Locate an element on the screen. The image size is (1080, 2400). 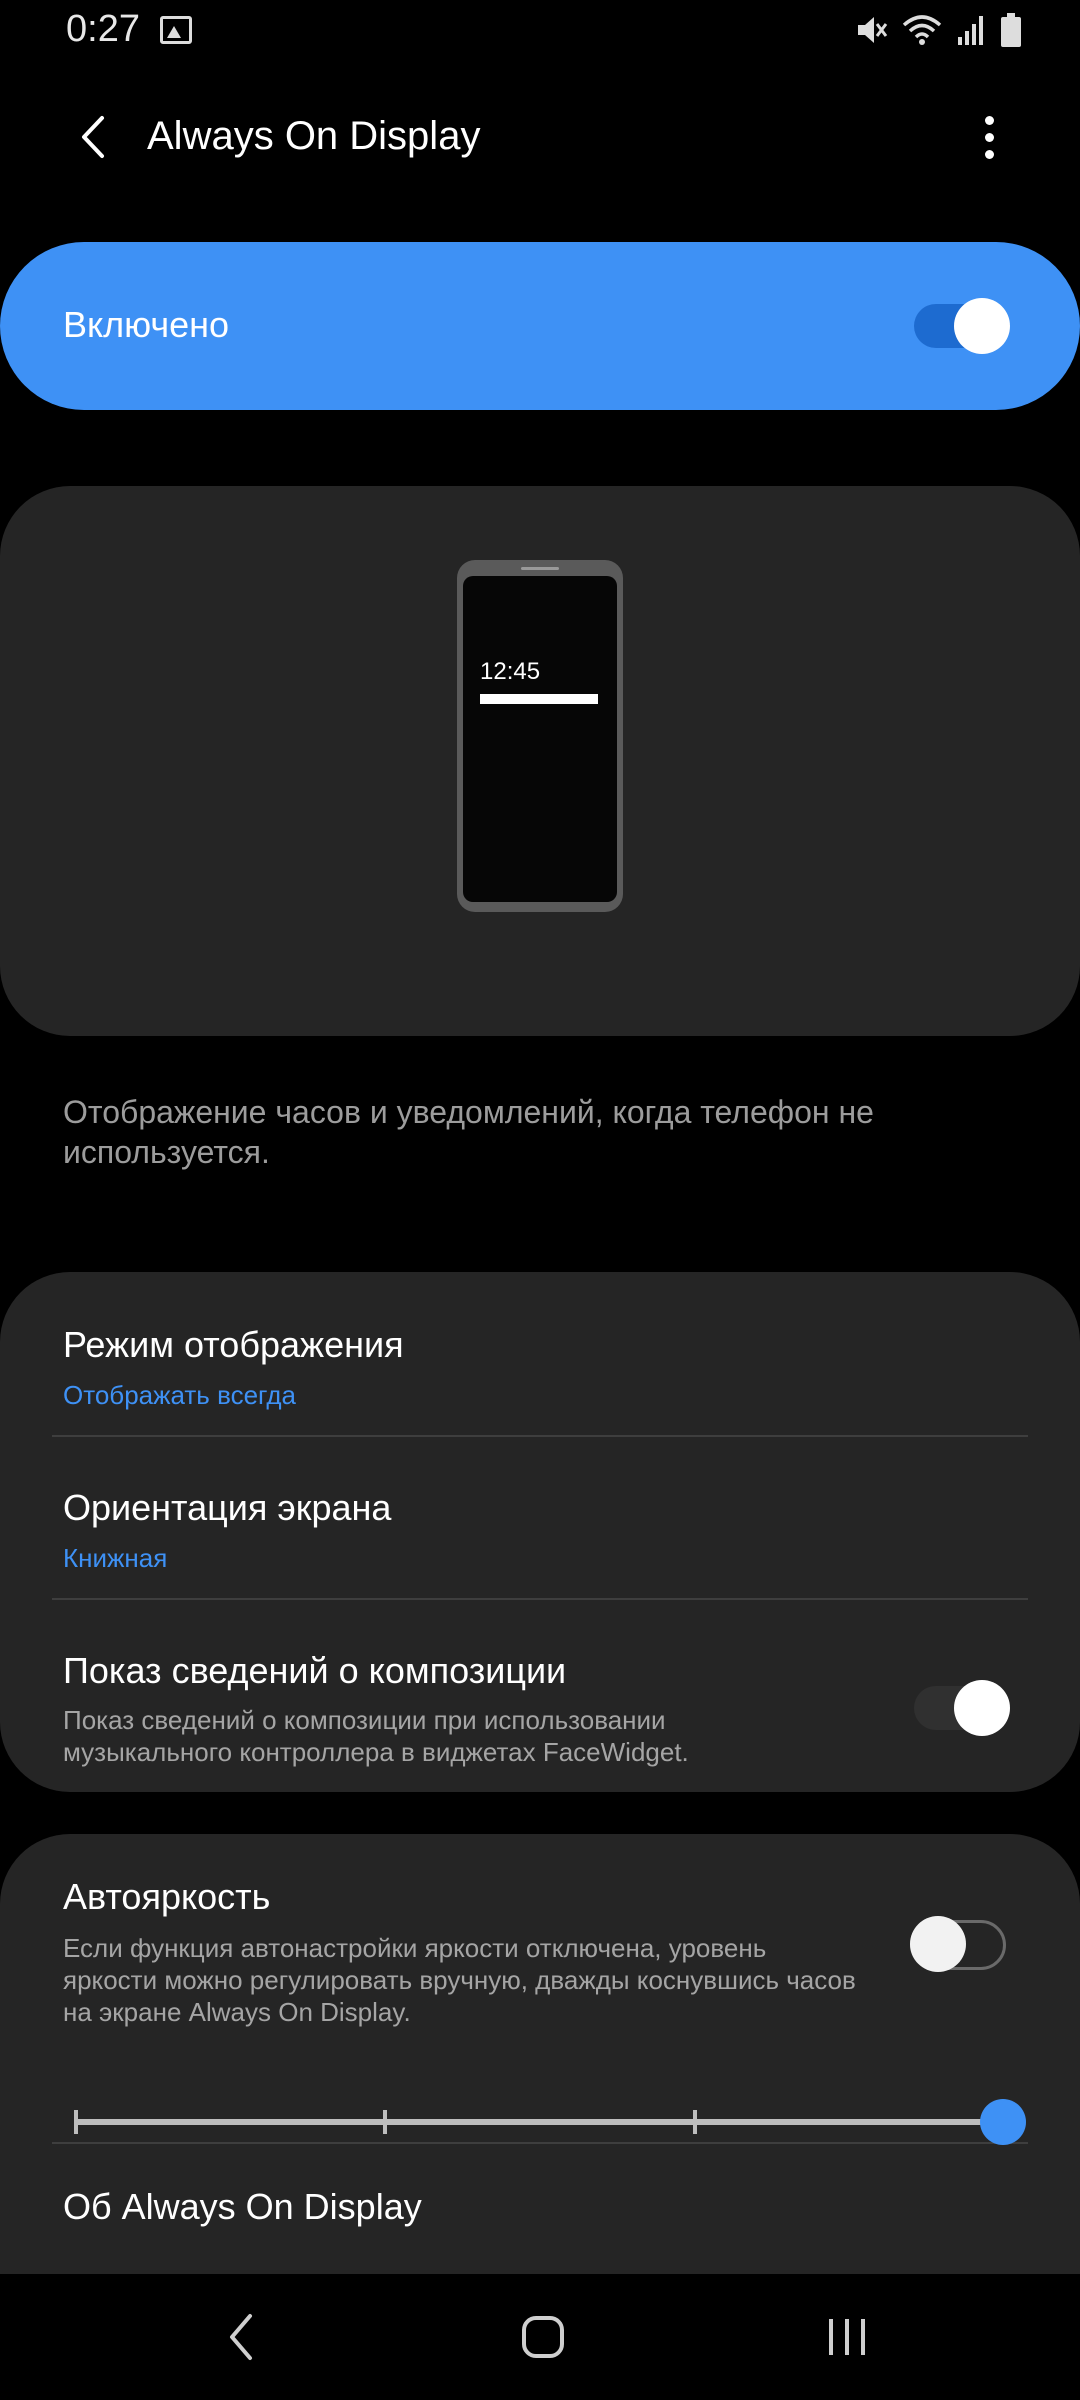
nav-home-button is located at coordinates (543, 2337).